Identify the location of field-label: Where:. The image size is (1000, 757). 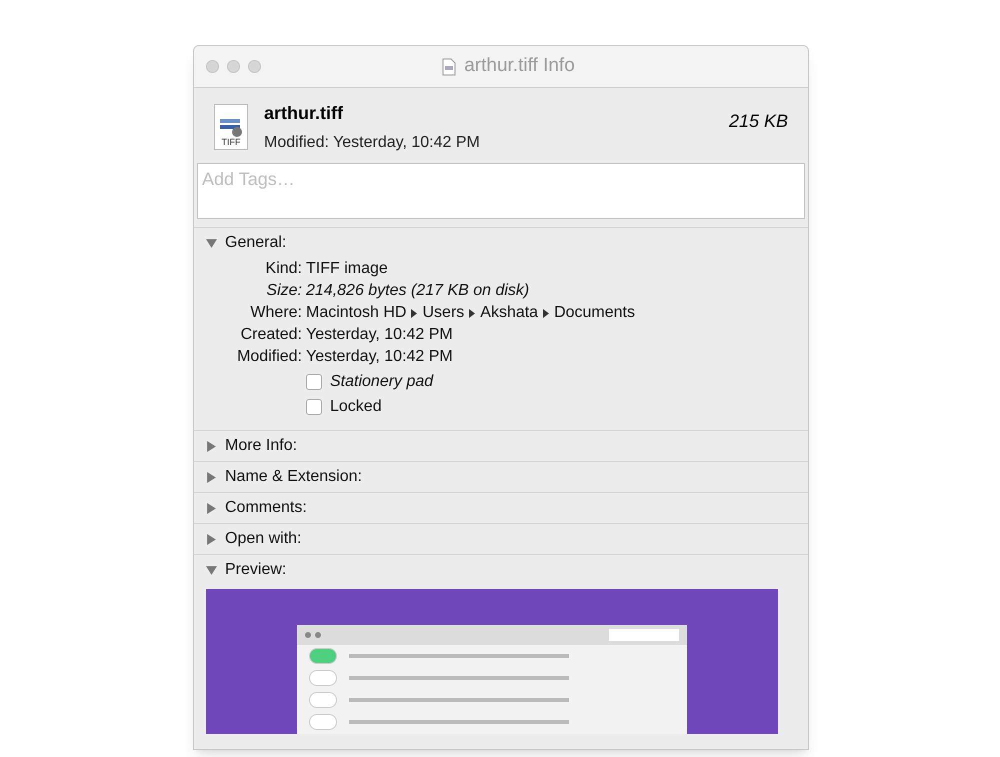
(275, 313).